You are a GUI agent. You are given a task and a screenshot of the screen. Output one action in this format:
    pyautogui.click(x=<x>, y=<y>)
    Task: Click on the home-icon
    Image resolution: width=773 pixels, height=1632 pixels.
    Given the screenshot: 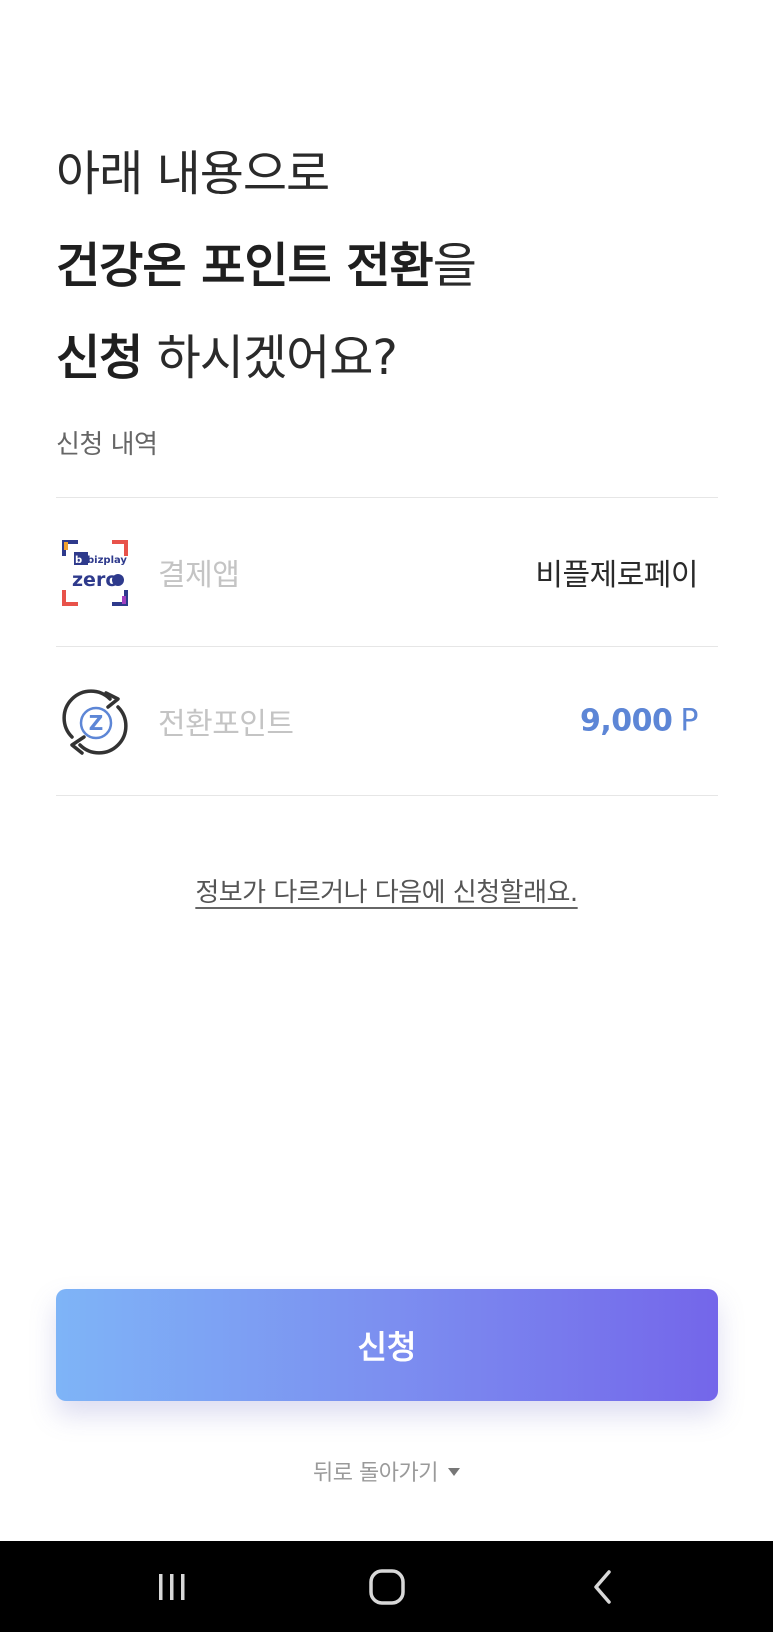 What is the action you would take?
    pyautogui.click(x=387, y=1587)
    